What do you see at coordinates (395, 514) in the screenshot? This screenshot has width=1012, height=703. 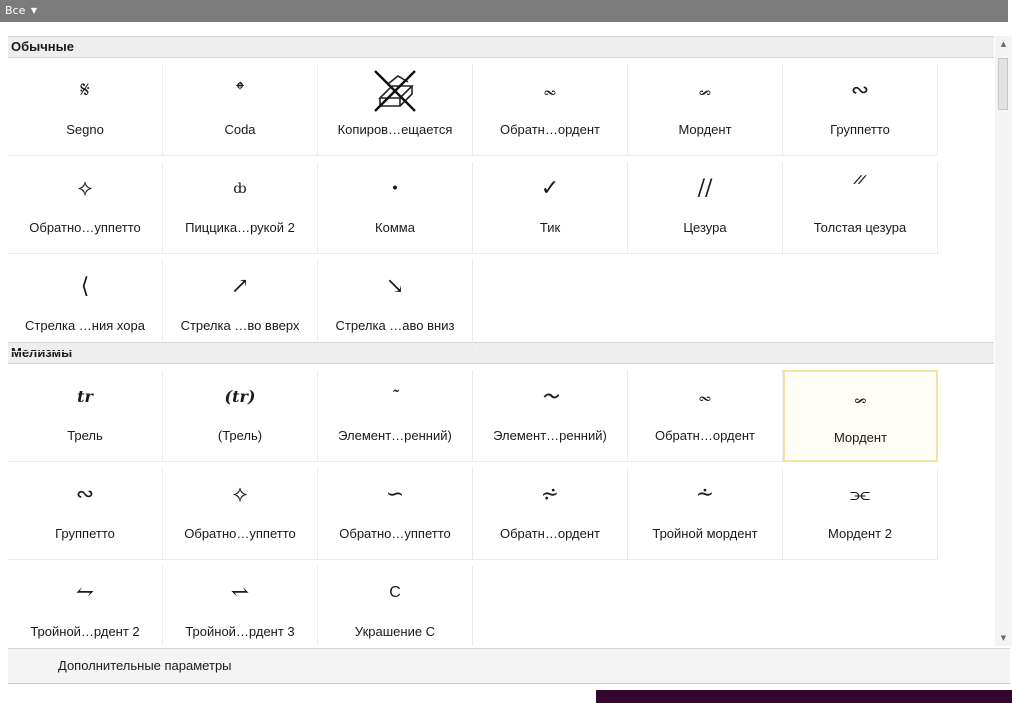 I see `palette-cell: ∽ Обратно…уппетто` at bounding box center [395, 514].